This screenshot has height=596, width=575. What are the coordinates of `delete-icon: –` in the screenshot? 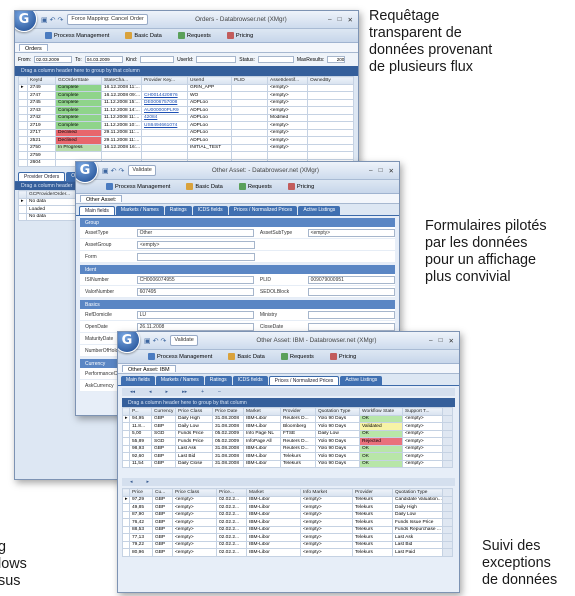 It's located at (219, 392).